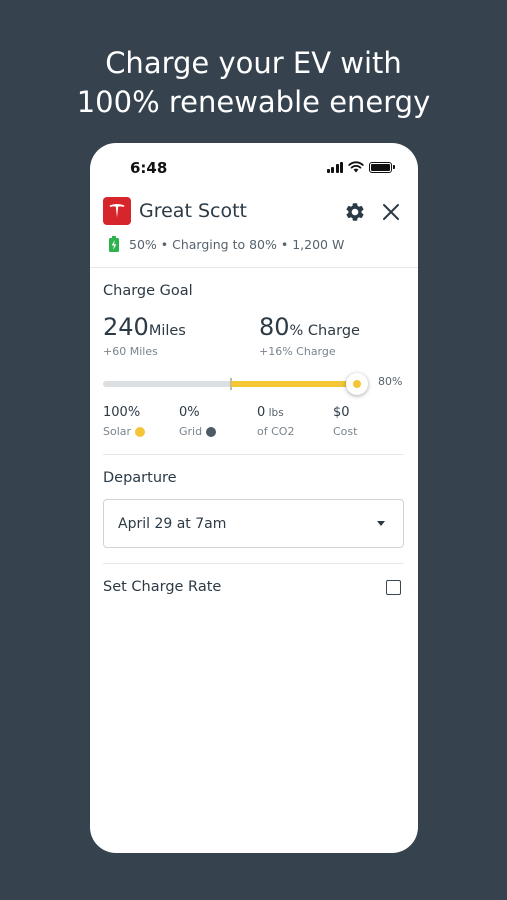 Image resolution: width=507 pixels, height=900 pixels. What do you see at coordinates (324, 331) in the screenshot?
I see `charge-unit: % Charge` at bounding box center [324, 331].